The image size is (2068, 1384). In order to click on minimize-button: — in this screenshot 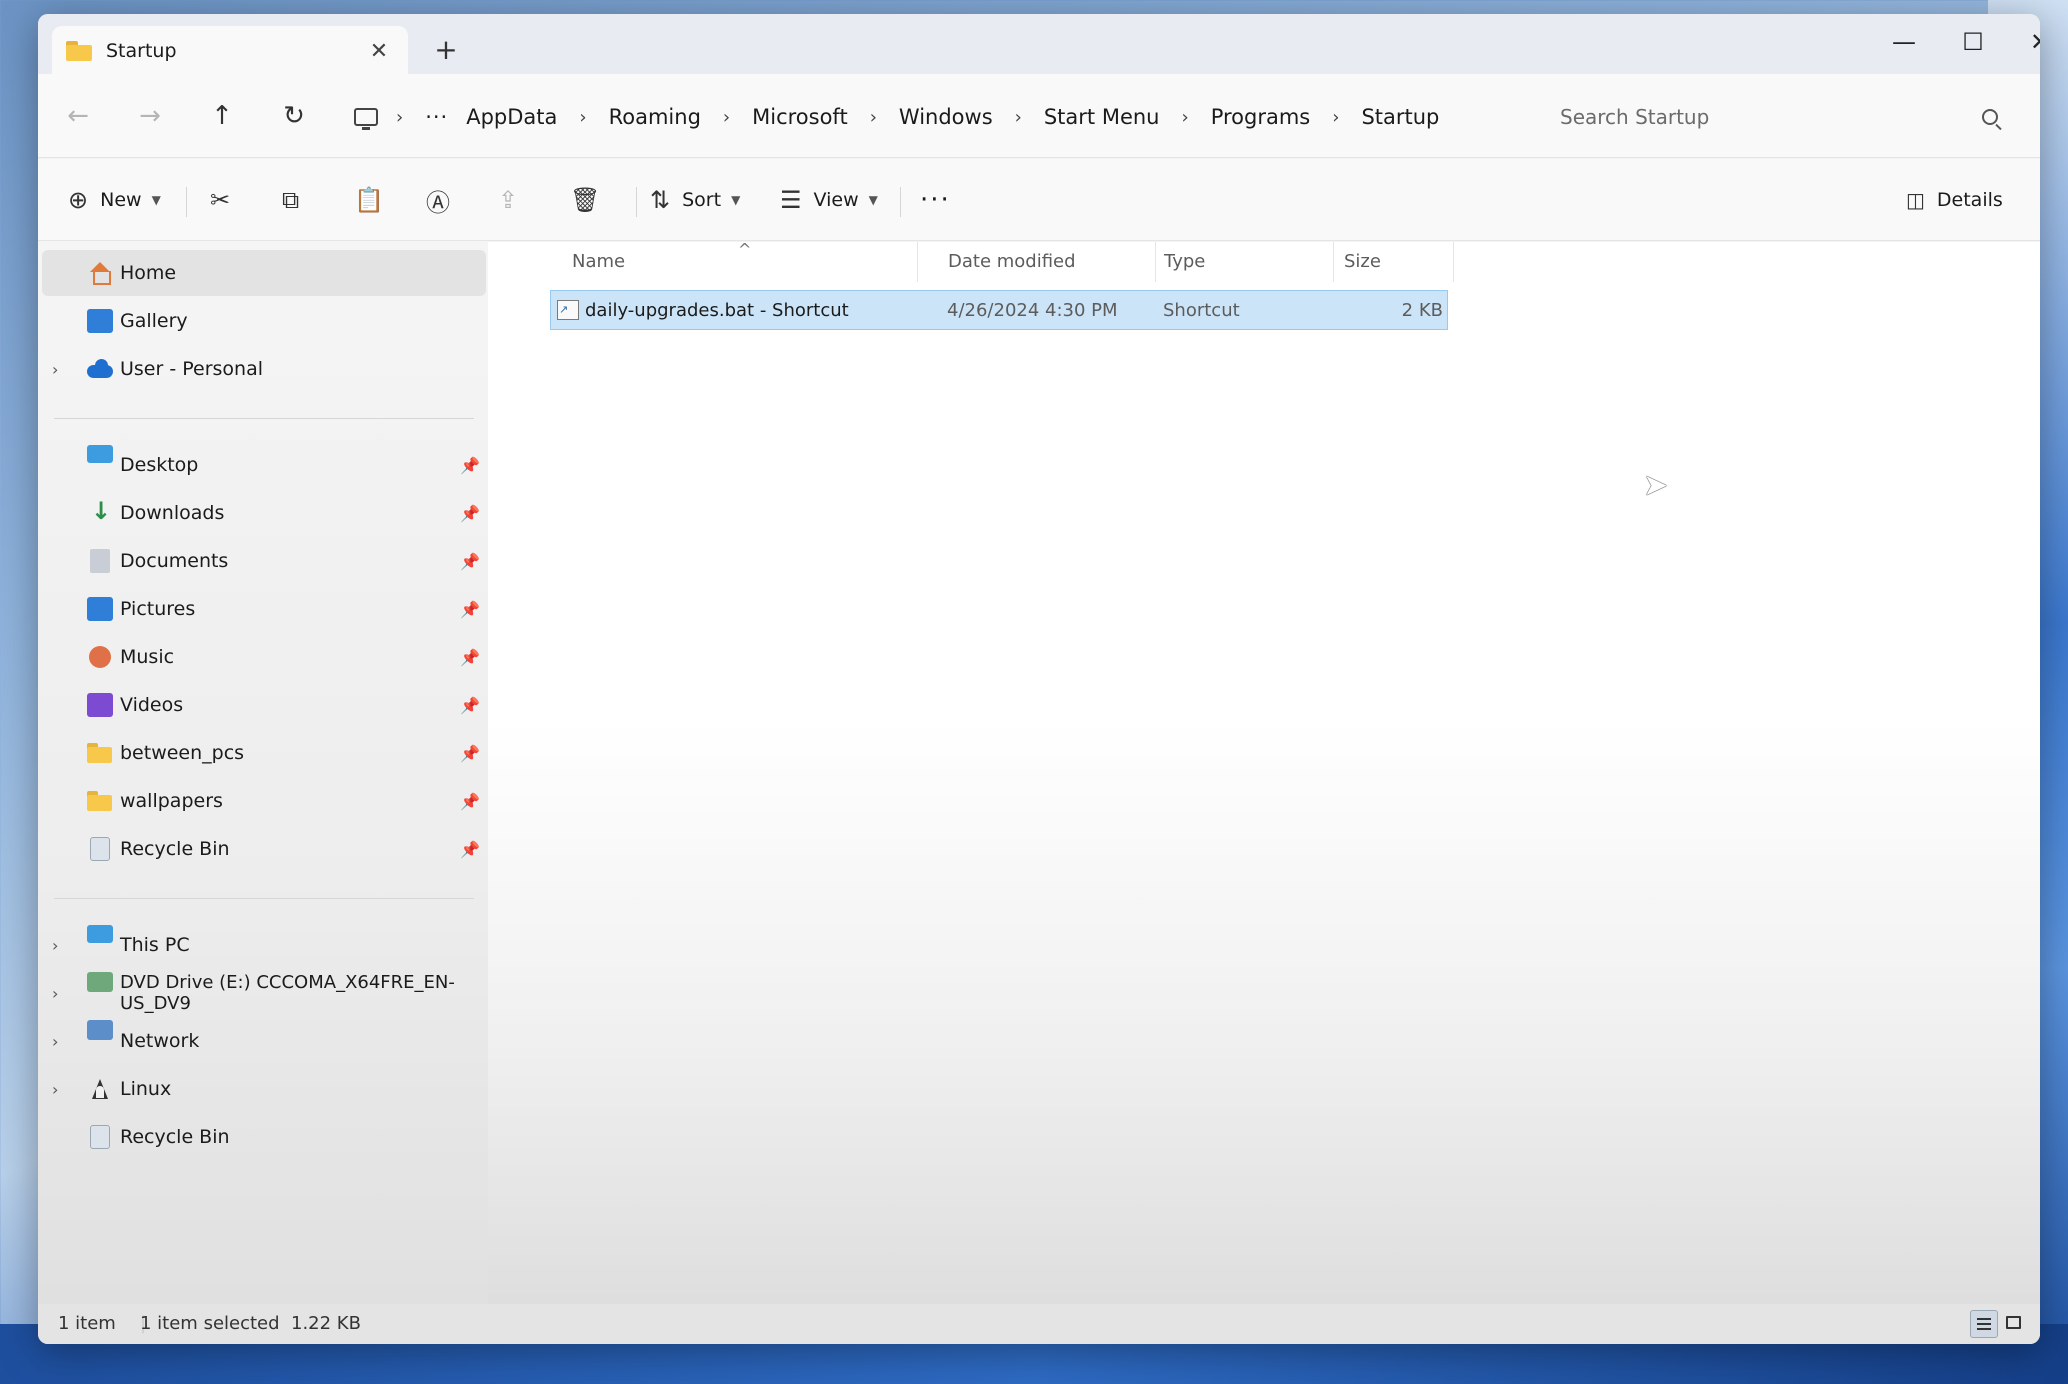, I will do `click(1904, 42)`.